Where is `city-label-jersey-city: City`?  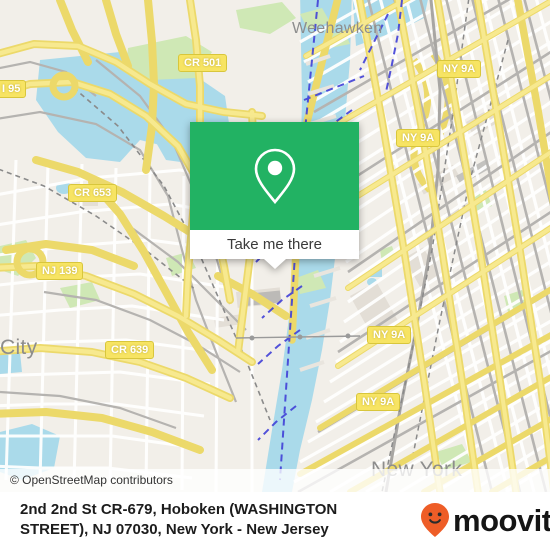
city-label-jersey-city: City is located at coordinates (19, 347).